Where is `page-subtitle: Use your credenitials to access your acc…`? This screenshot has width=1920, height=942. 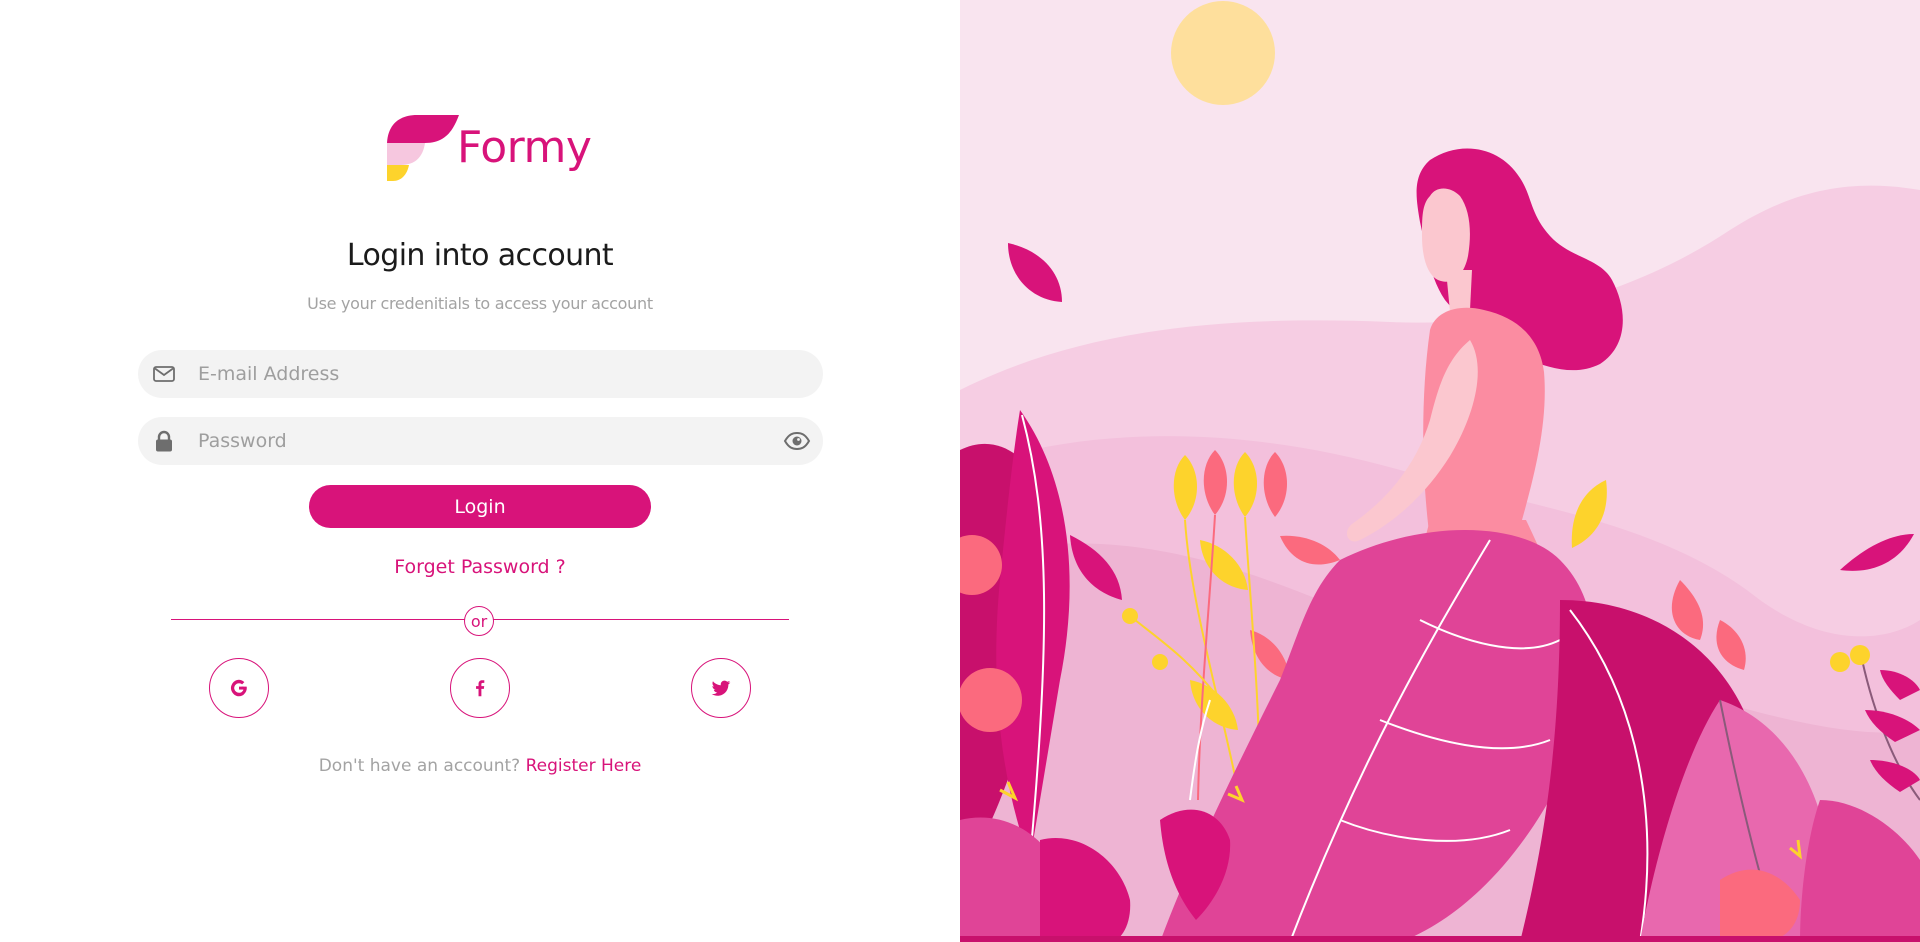 page-subtitle: Use your credenitials to access your acc… is located at coordinates (480, 303).